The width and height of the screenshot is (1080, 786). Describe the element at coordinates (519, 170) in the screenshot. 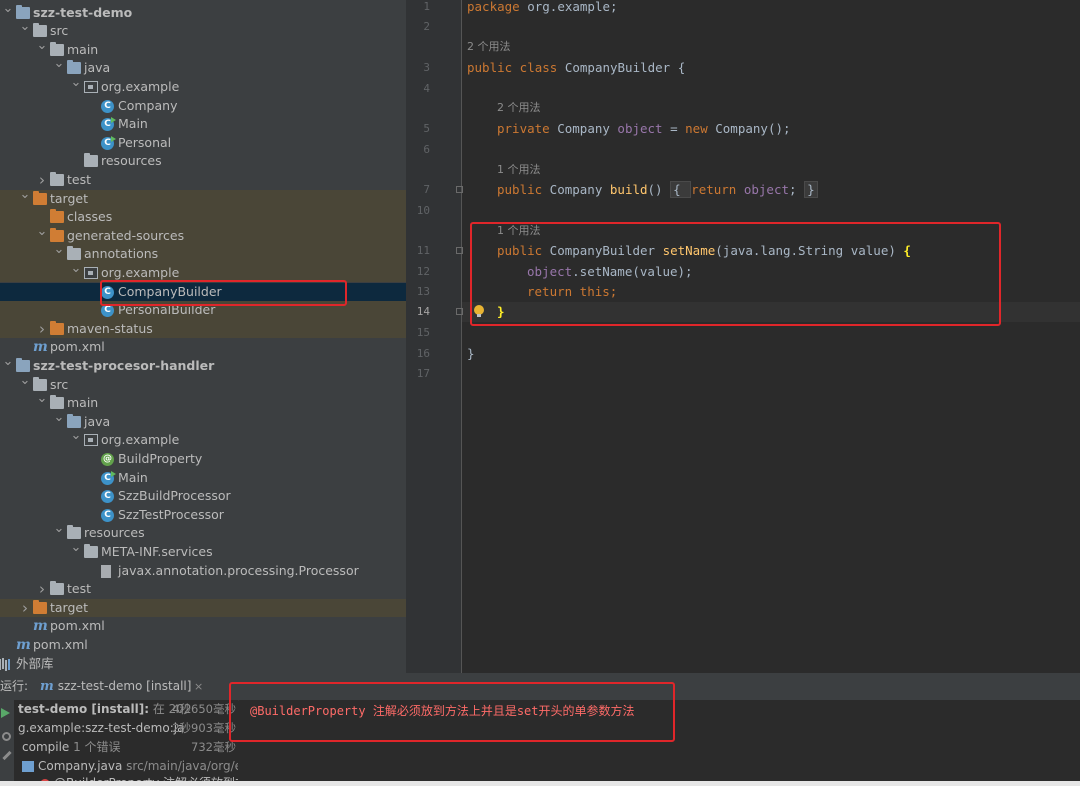

I see `usage-hint: 1 个用法` at that location.